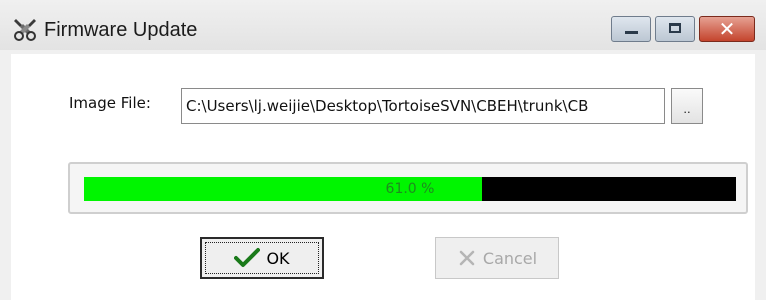  I want to click on cancel-label: Cancel, so click(510, 258).